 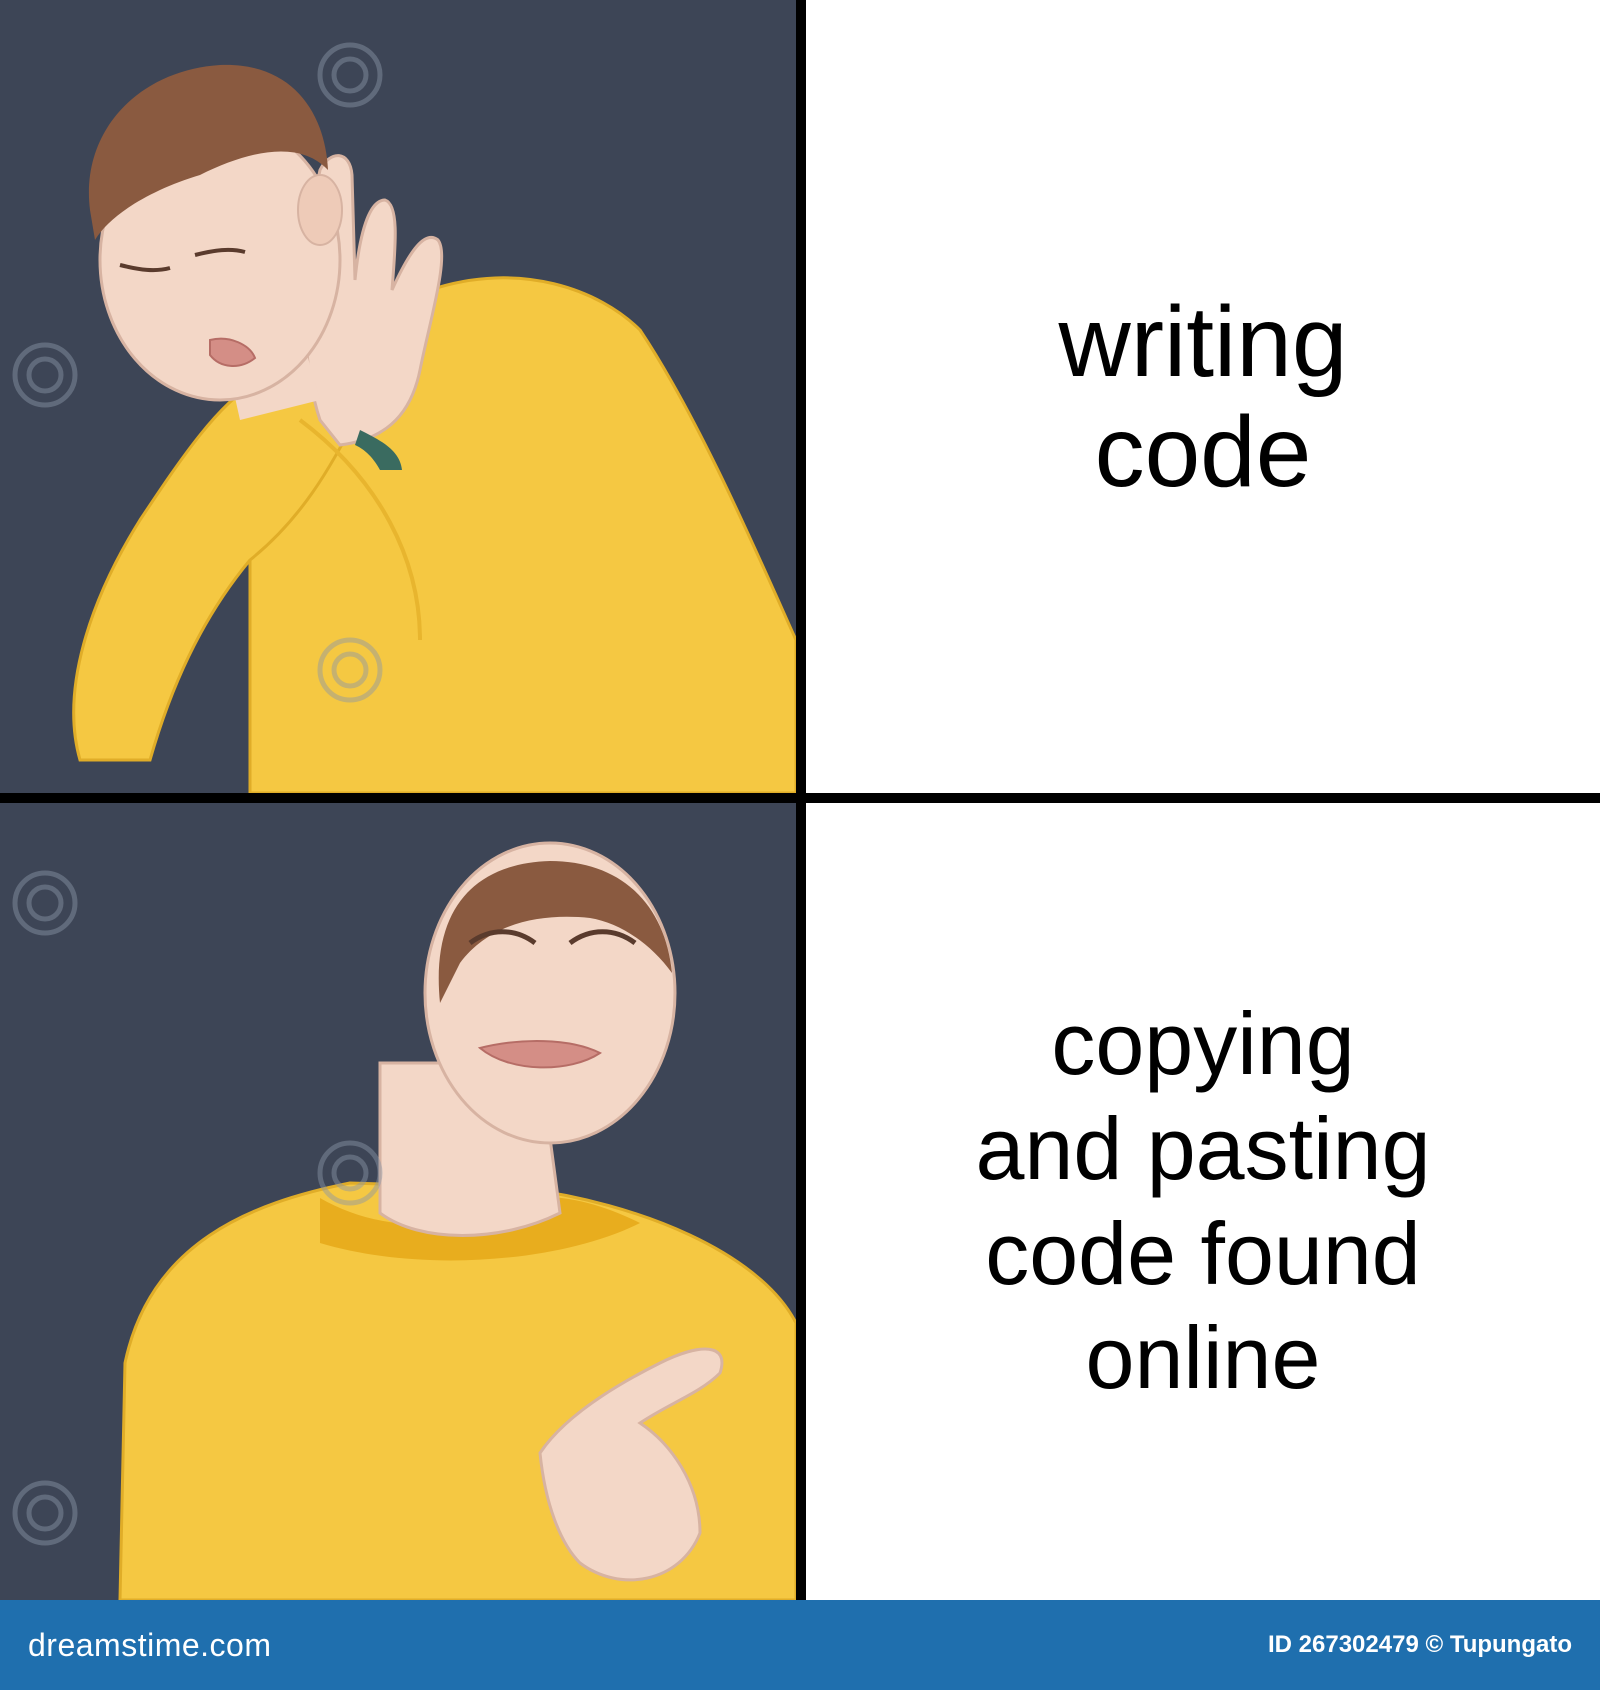 I want to click on footer-credit: ID 267302479 © Tupungato, so click(x=1420, y=1644).